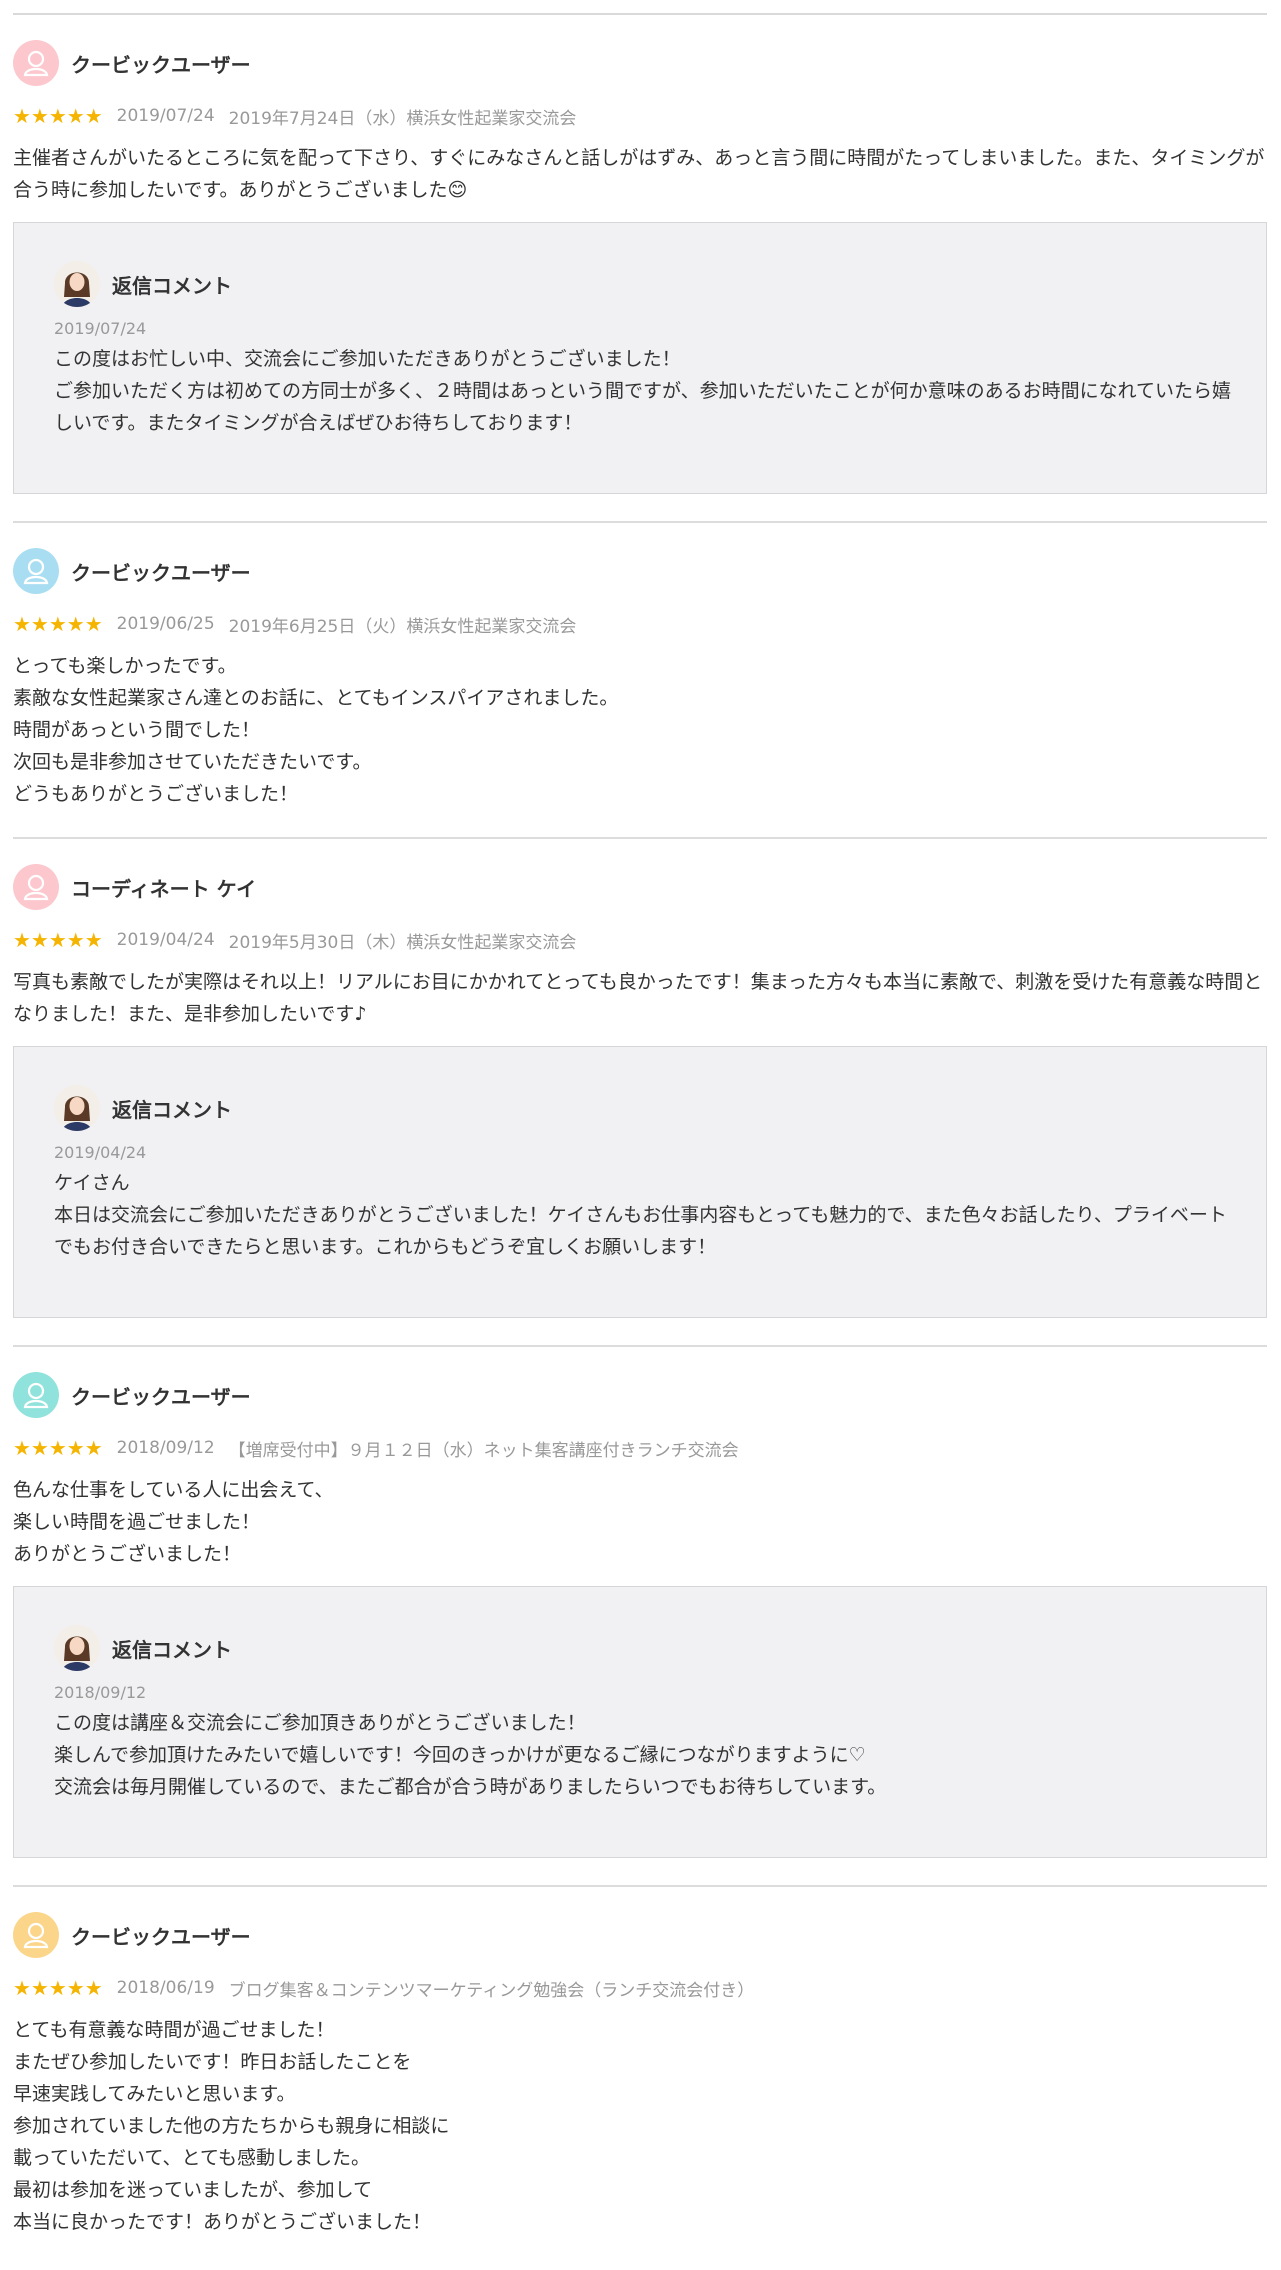  I want to click on reply-date: 2019/07/24, so click(100, 328).